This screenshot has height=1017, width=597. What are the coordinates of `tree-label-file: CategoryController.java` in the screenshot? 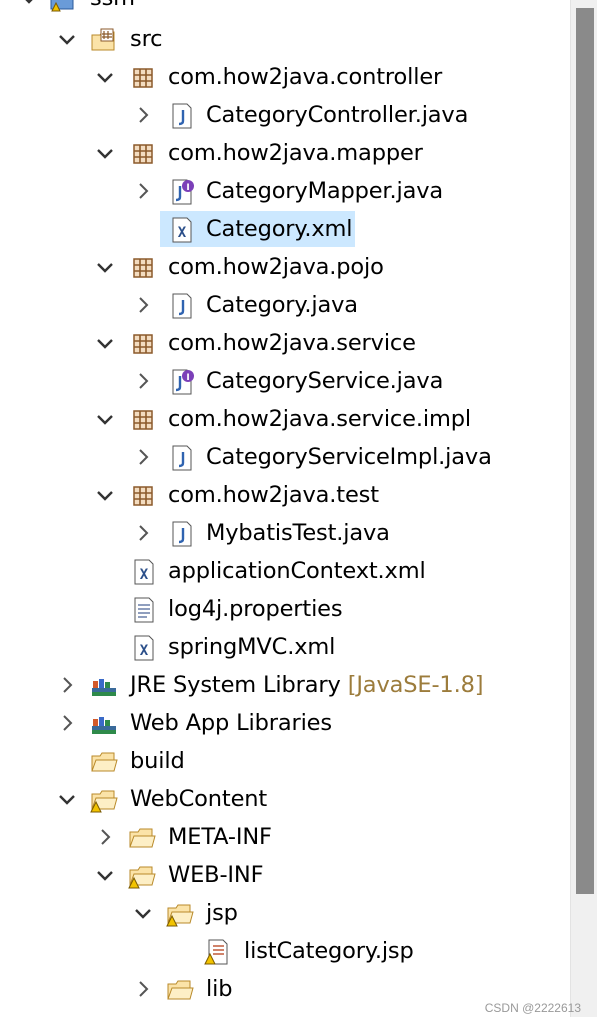 It's located at (337, 115).